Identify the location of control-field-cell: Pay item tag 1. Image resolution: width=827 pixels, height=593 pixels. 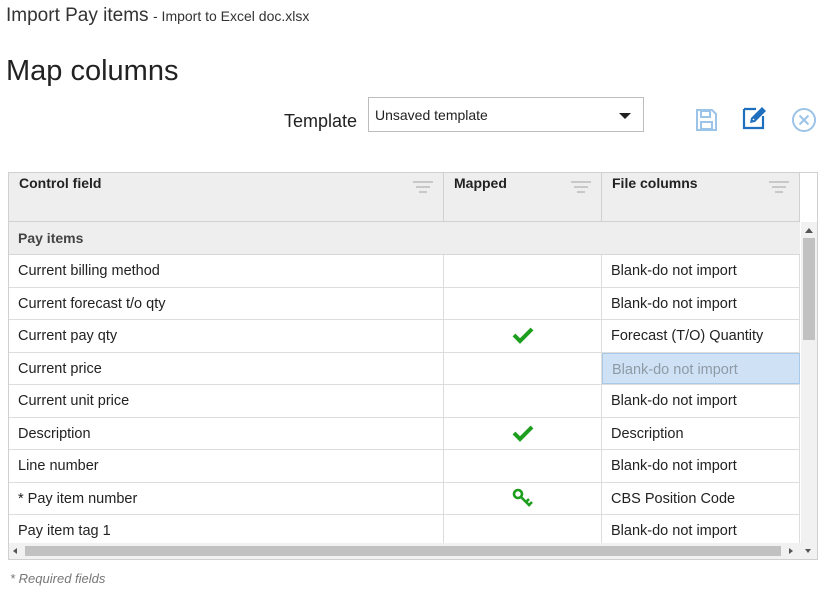
(226, 529).